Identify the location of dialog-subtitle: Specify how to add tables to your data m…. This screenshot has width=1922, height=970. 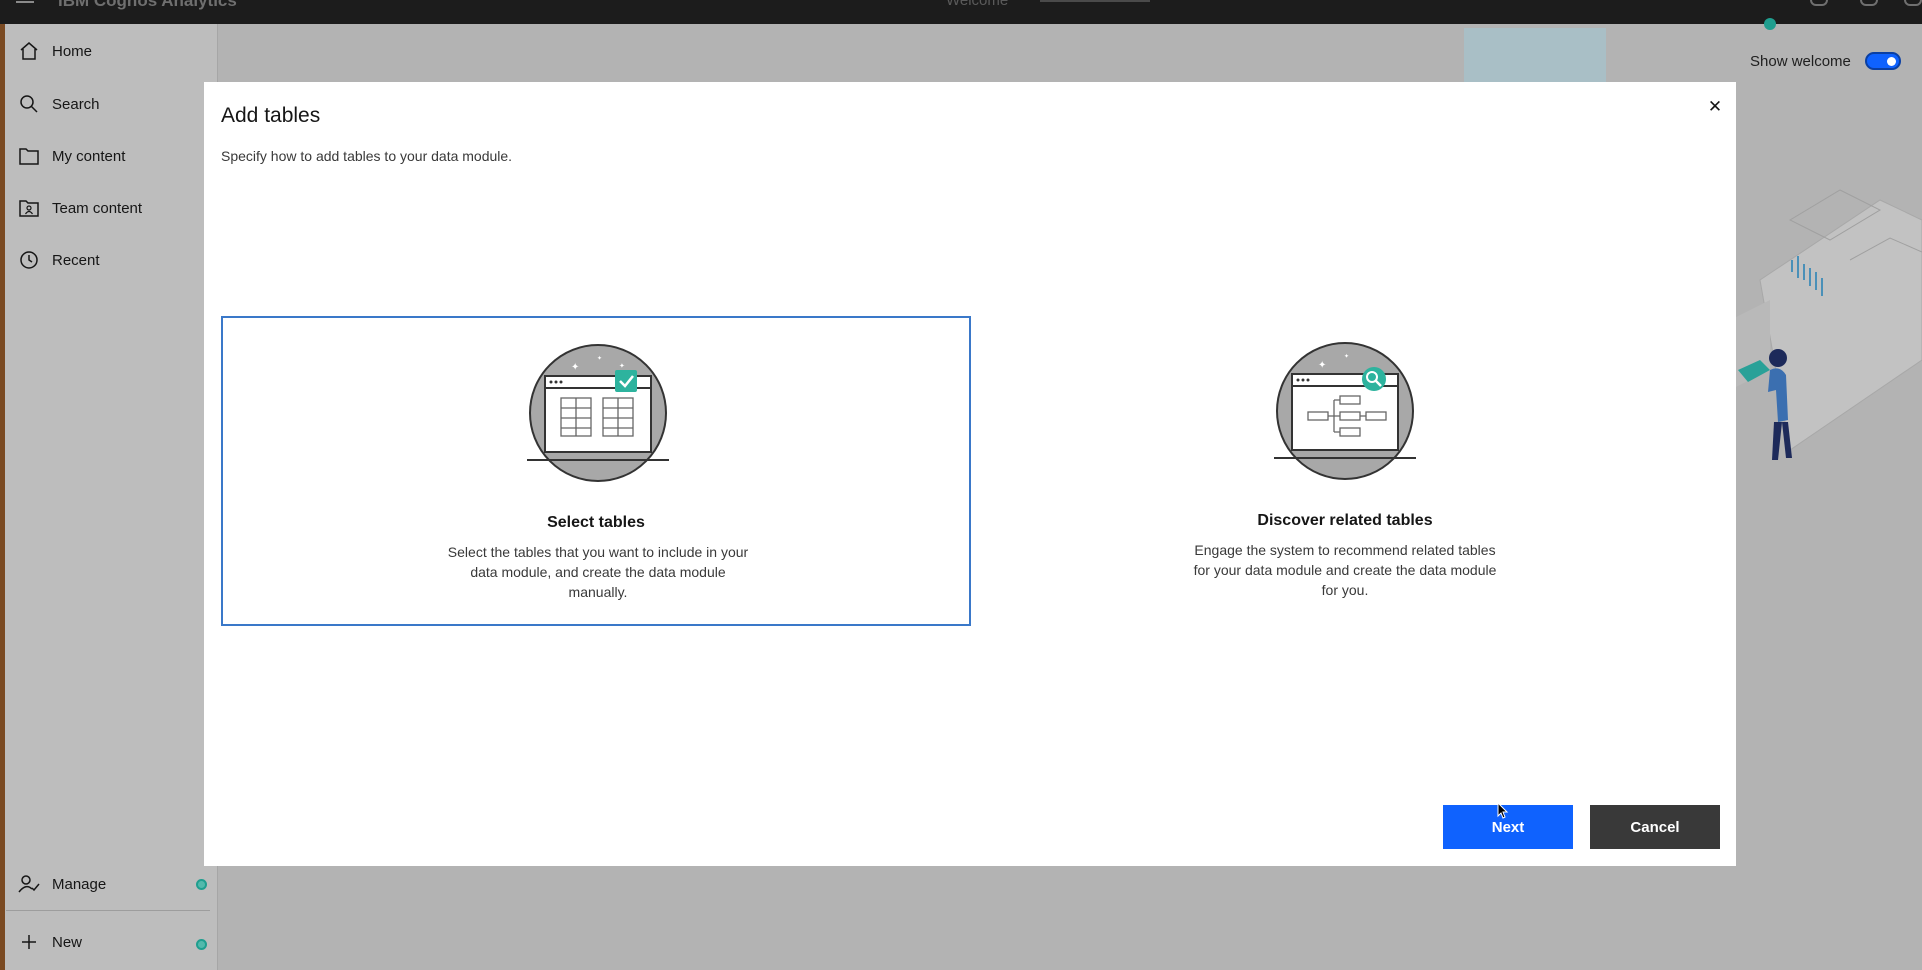
(367, 156).